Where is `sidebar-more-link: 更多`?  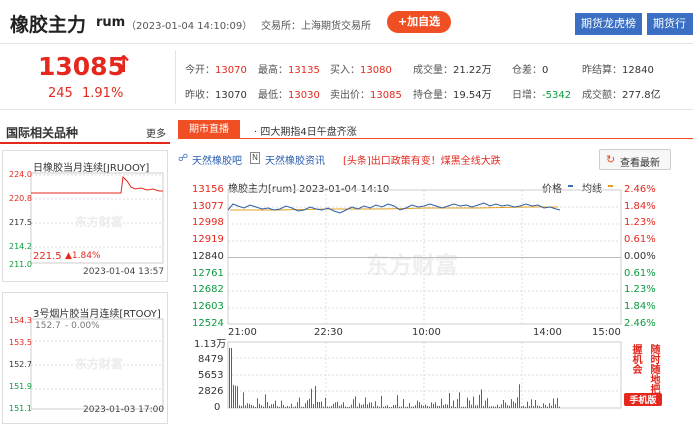
sidebar-more-link: 更多 is located at coordinates (156, 132).